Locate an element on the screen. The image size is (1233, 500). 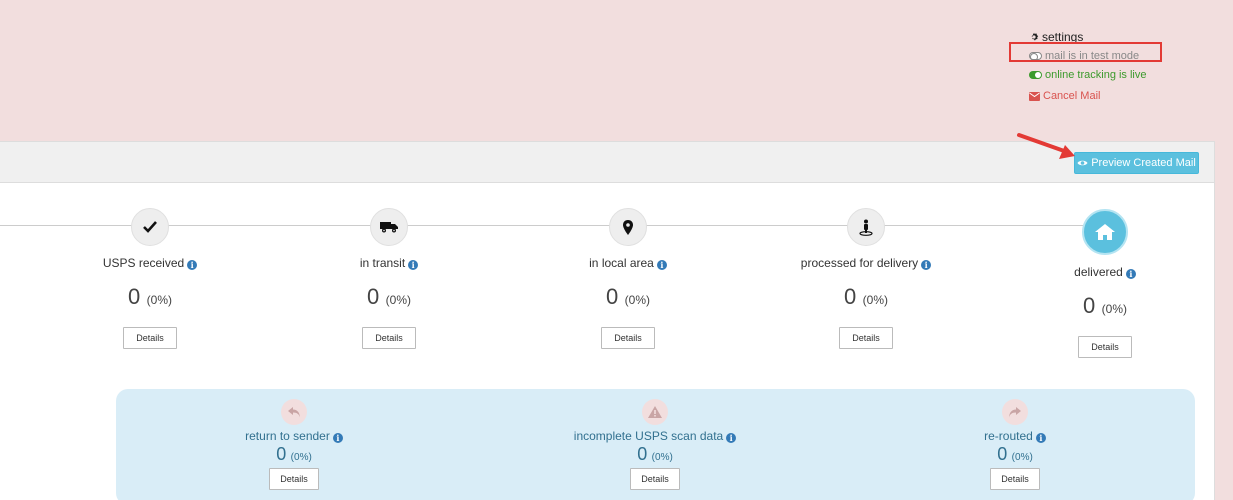
step-in-transit: in transit i 0 (0%) Details is located at coordinates (389, 278).